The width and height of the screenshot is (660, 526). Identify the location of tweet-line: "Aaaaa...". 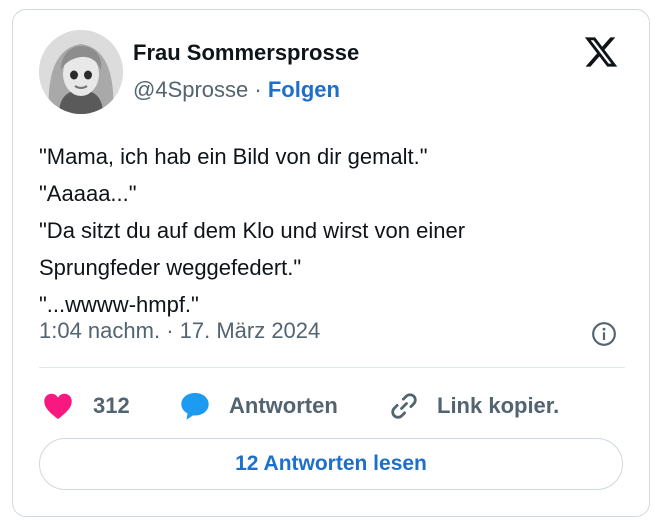
(88, 193).